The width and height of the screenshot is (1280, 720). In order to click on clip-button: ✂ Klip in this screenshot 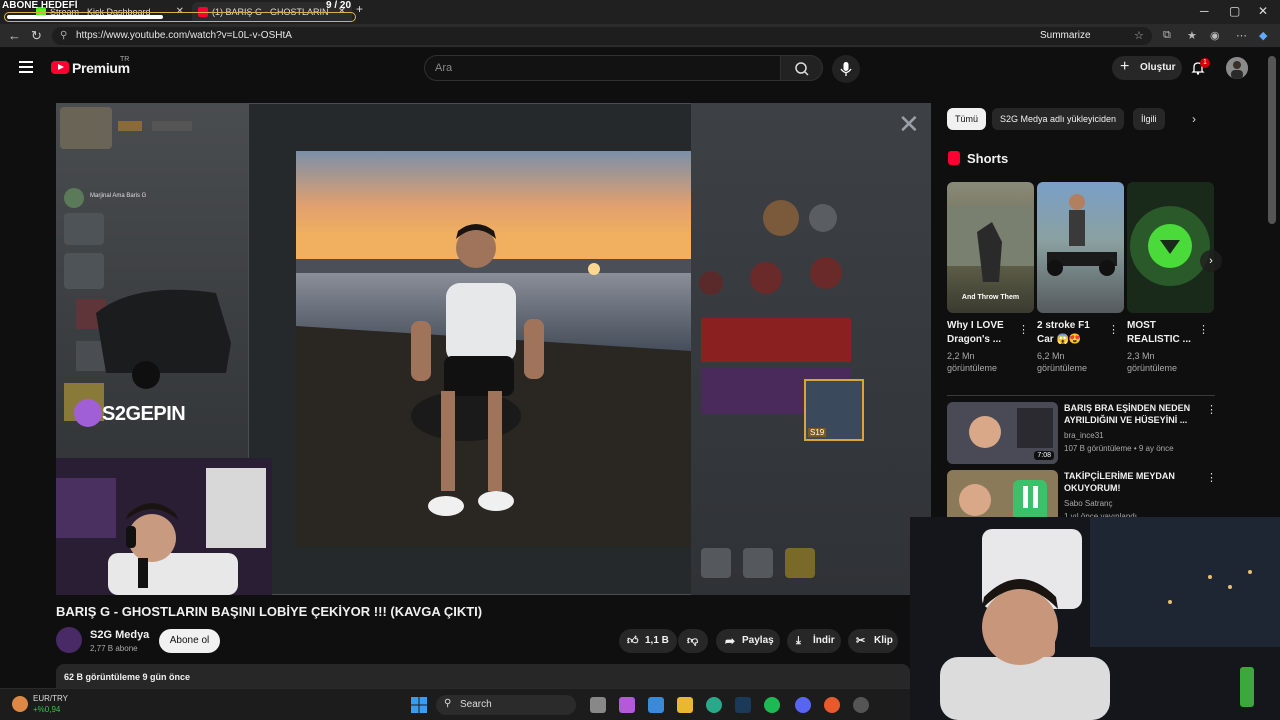, I will do `click(873, 641)`.